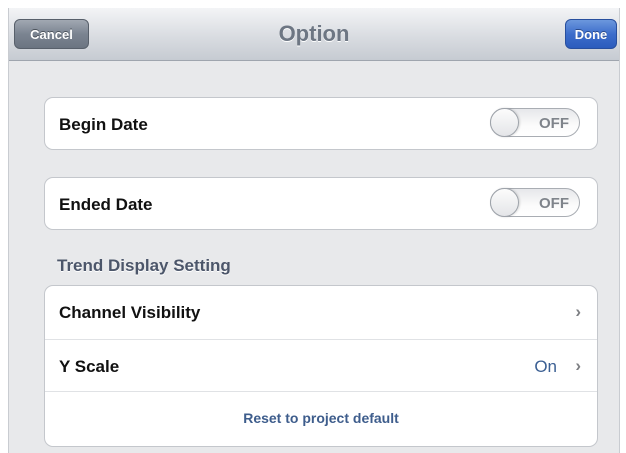 Image resolution: width=626 pixels, height=453 pixels. What do you see at coordinates (144, 265) in the screenshot?
I see `section-header-trend-display: Trend Display Setting` at bounding box center [144, 265].